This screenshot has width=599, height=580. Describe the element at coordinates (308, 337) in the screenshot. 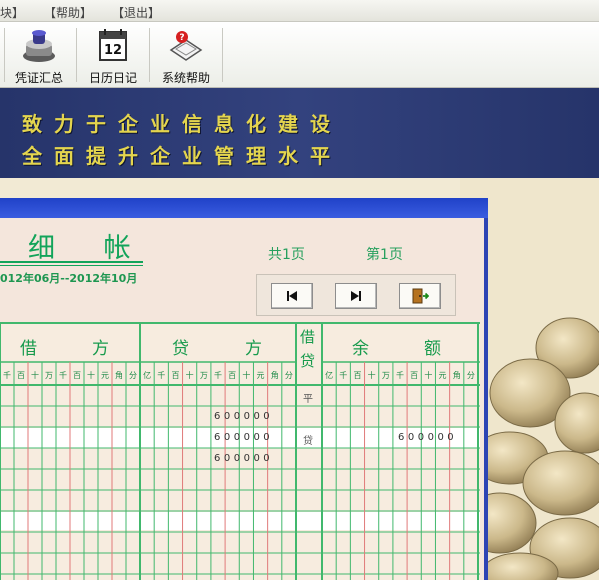

I see `direction-header-1: 借` at that location.